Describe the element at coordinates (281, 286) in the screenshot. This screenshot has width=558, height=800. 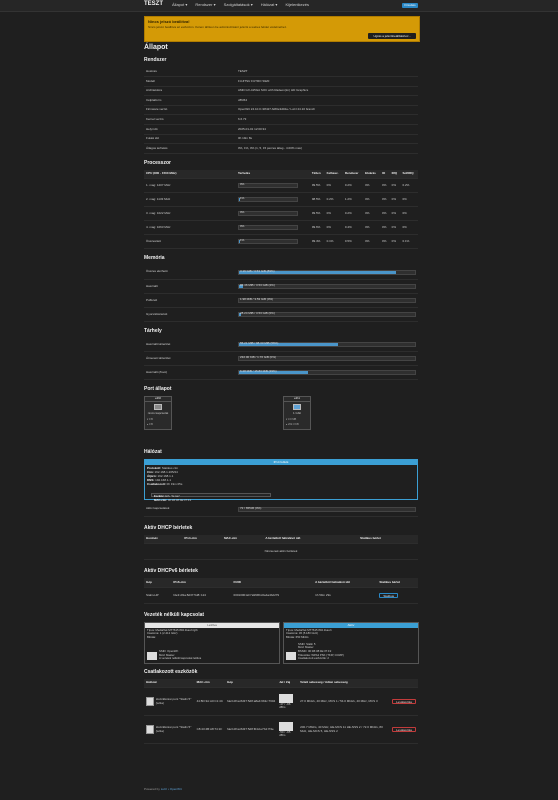
I see `memory-row: Használt 85.46 MiB / 3.53 GiB (2%)` at that location.